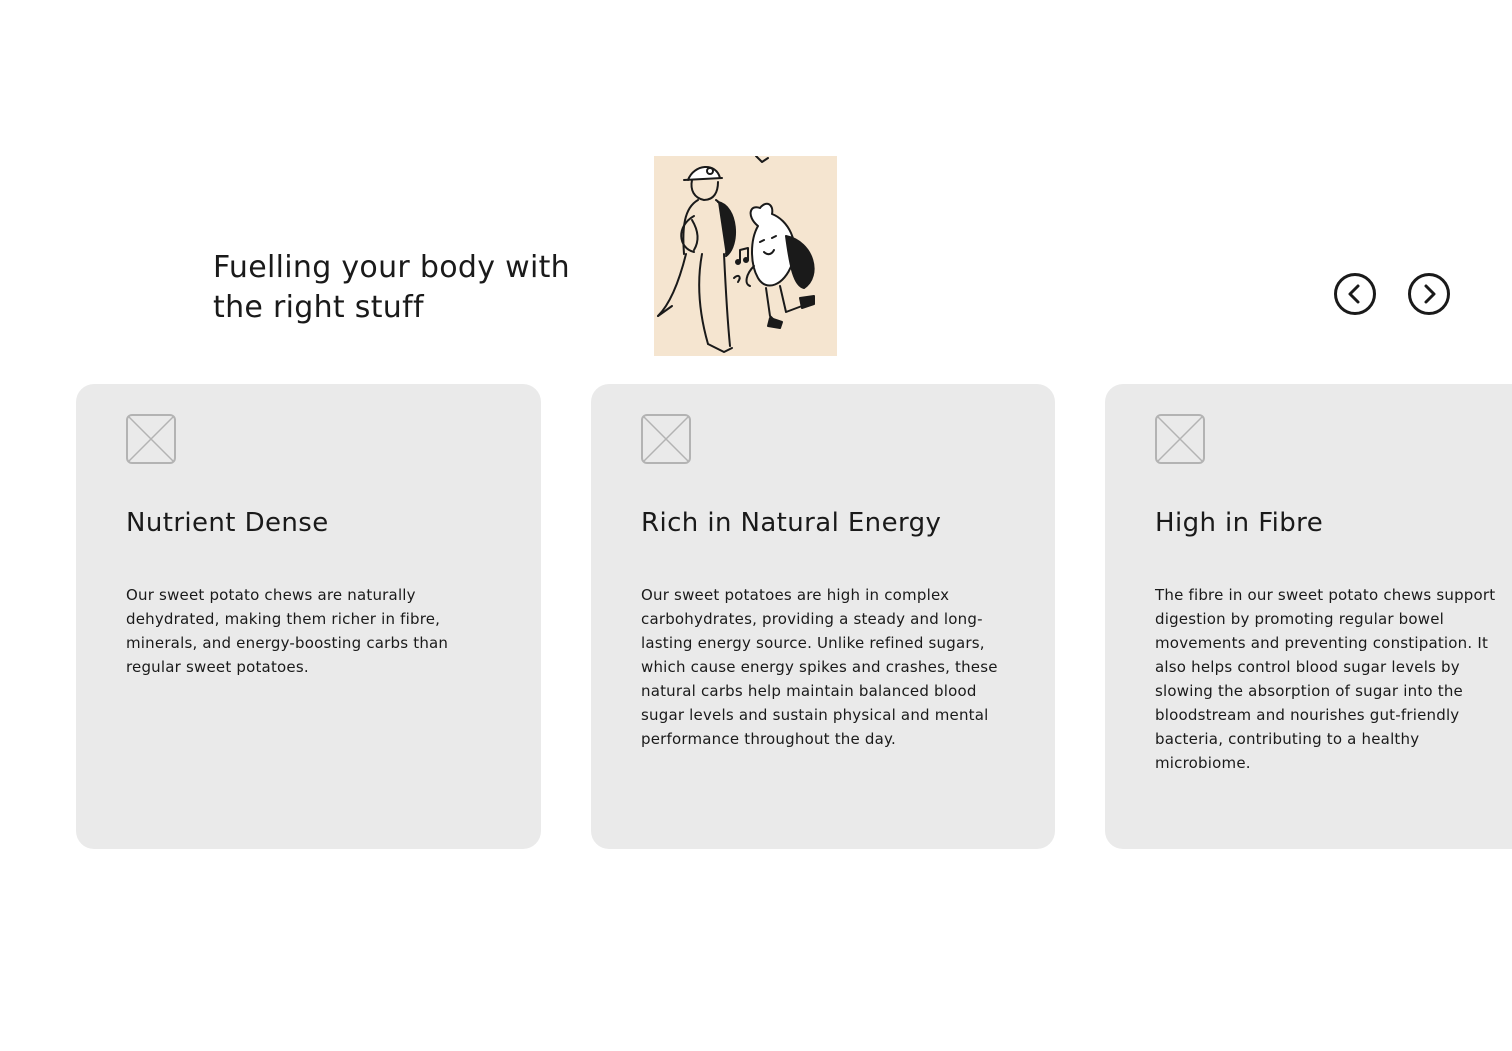 This screenshot has height=1051, width=1512. I want to click on carousel-prev-button, so click(1355, 294).